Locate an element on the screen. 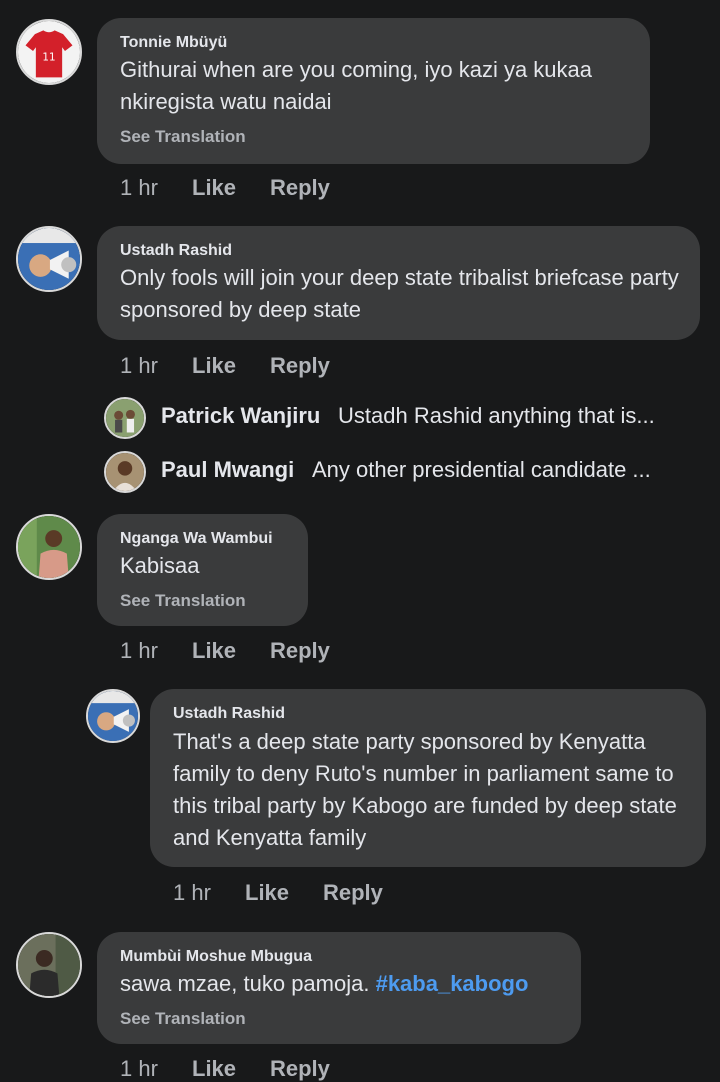  reply-author: Paul Mwangi is located at coordinates (227, 470).